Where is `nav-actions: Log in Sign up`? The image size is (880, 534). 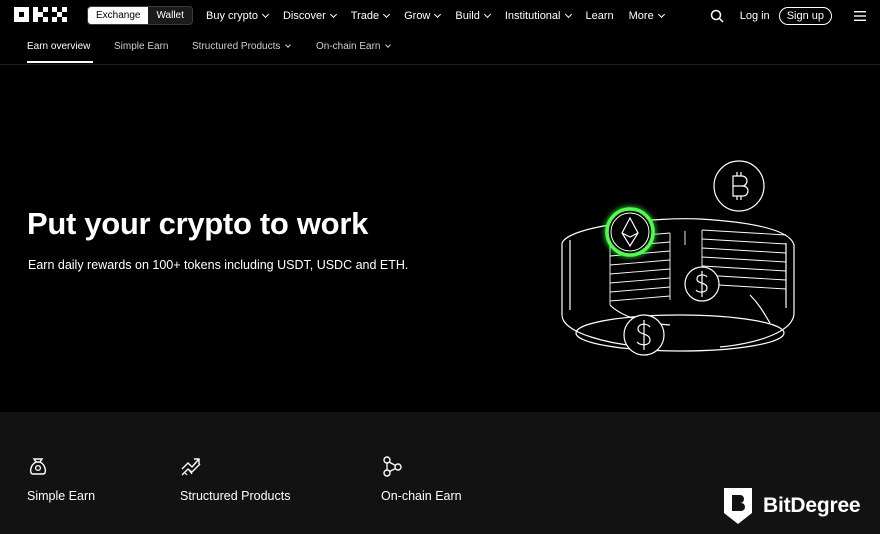 nav-actions: Log in Sign up is located at coordinates (788, 15).